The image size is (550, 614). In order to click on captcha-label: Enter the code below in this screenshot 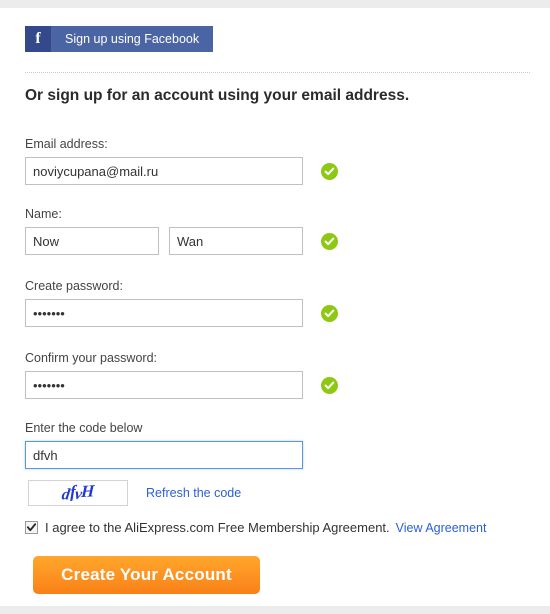, I will do `click(84, 428)`.